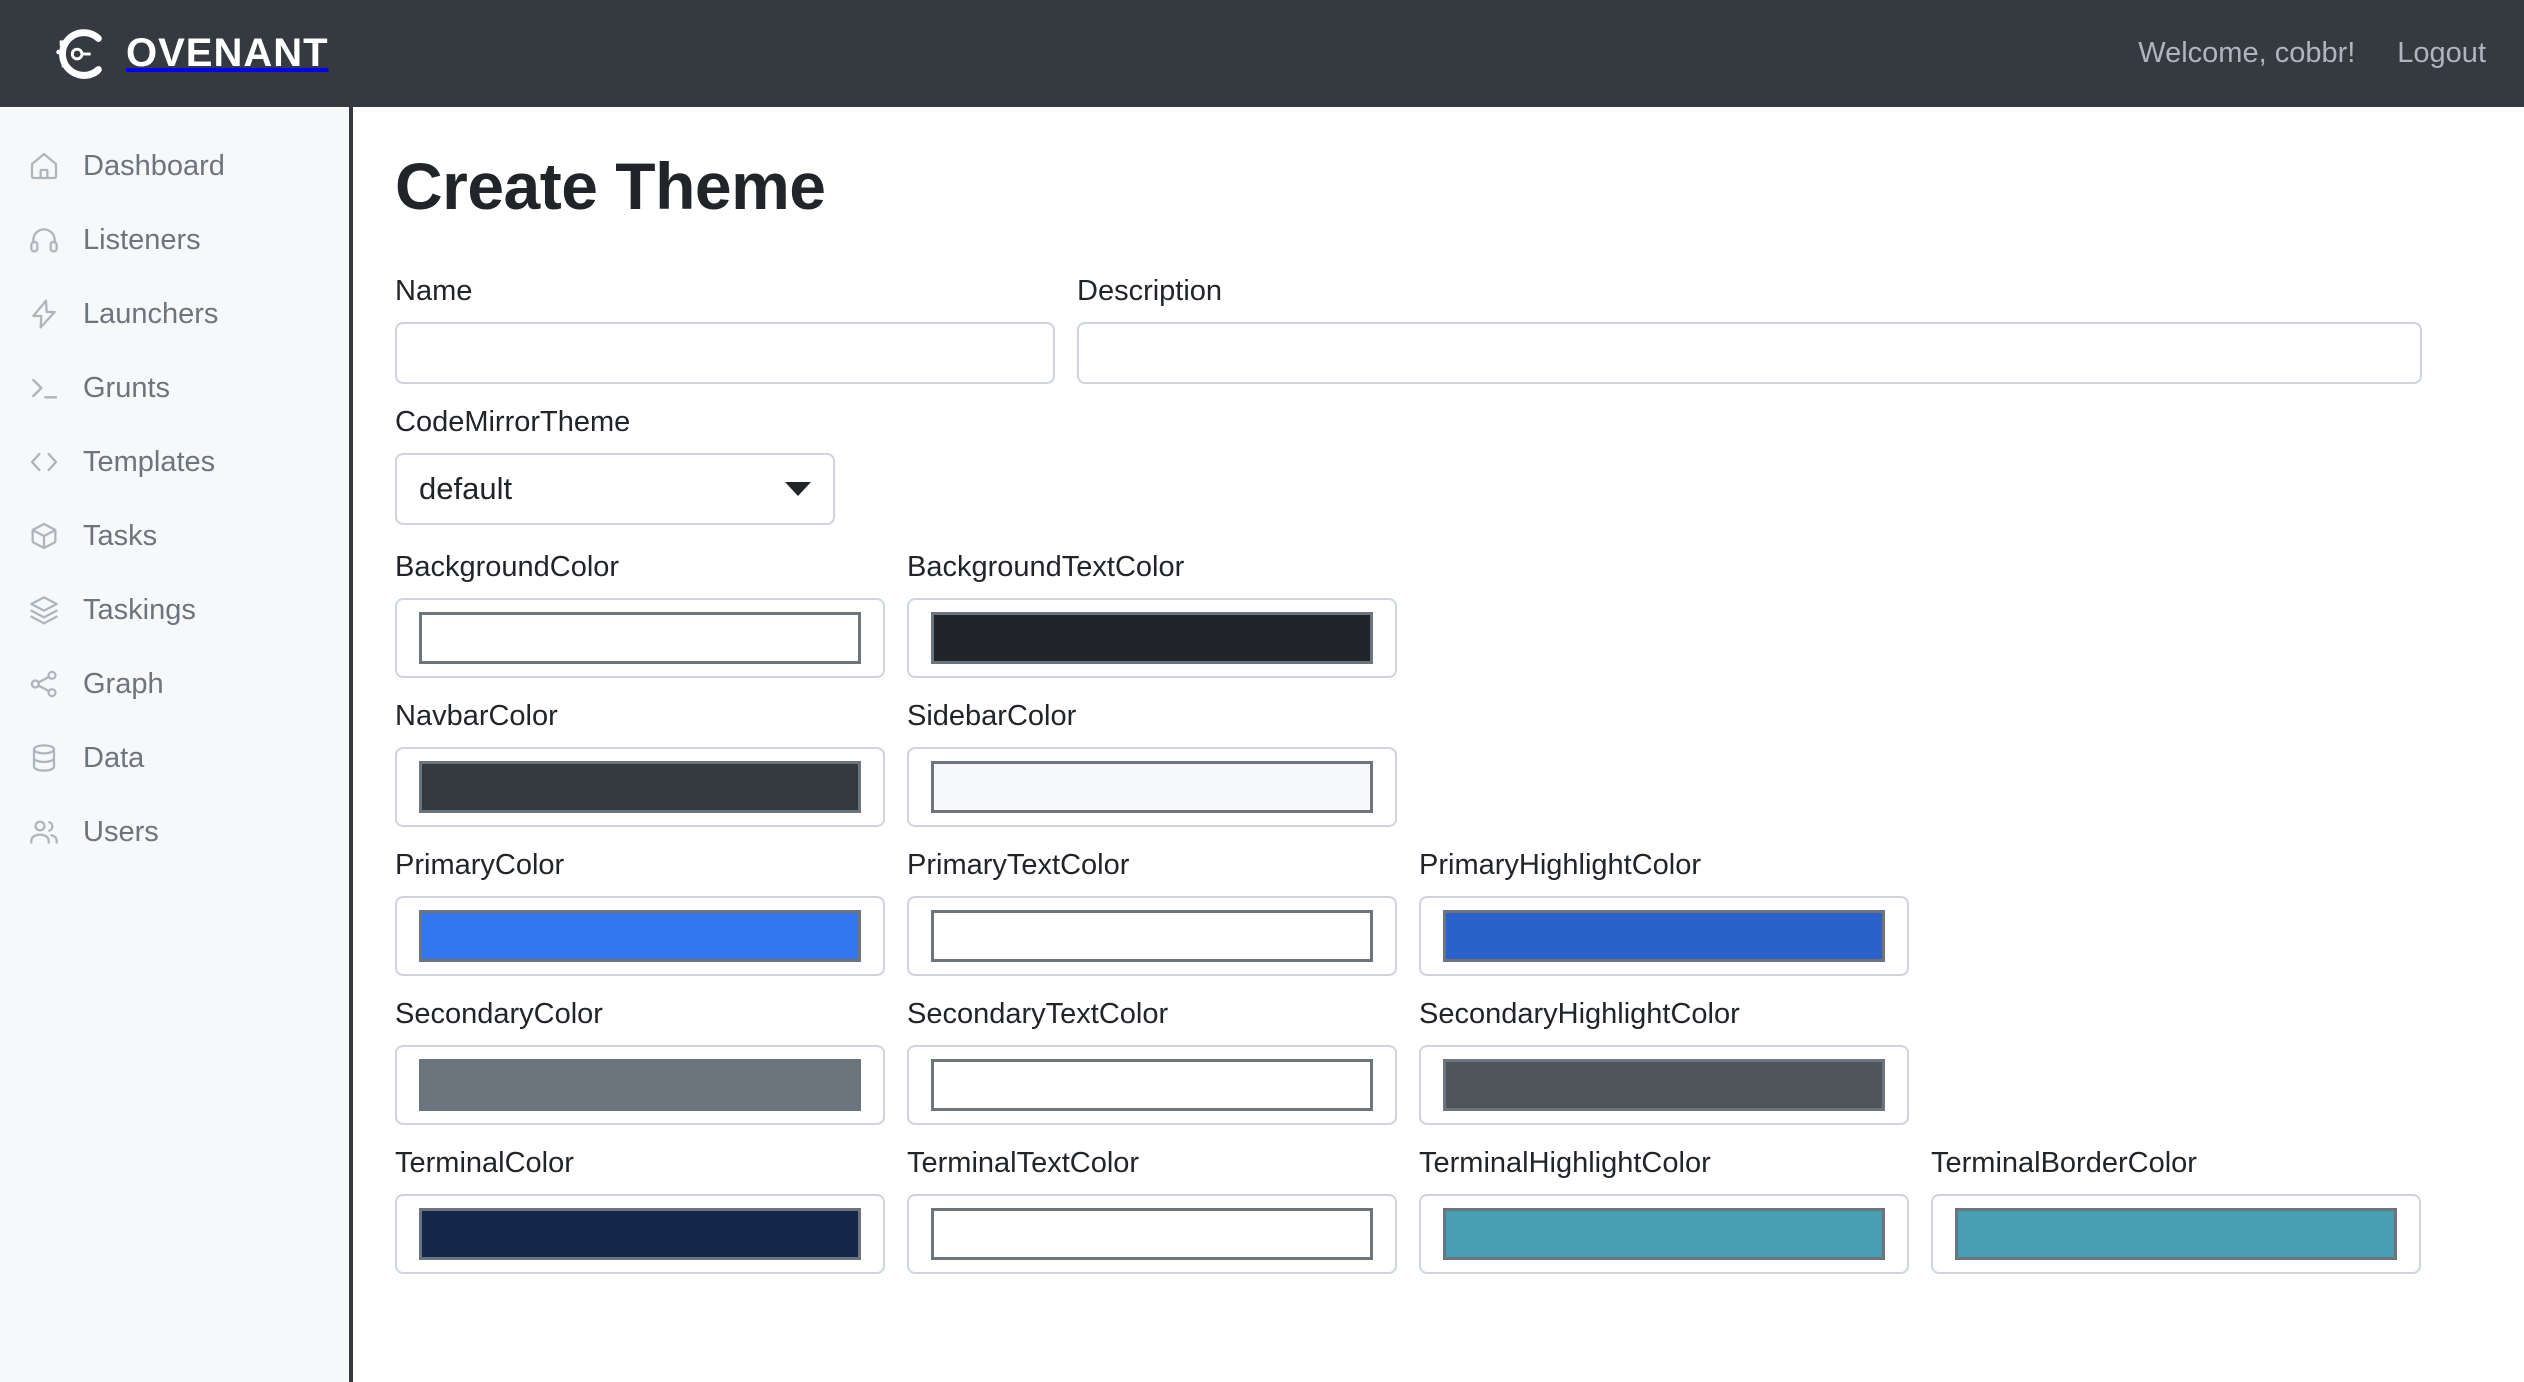 Image resolution: width=2524 pixels, height=1382 pixels. I want to click on color-row-navbar-sidebar: NavbarColor SidebarColor, so click(1441, 763).